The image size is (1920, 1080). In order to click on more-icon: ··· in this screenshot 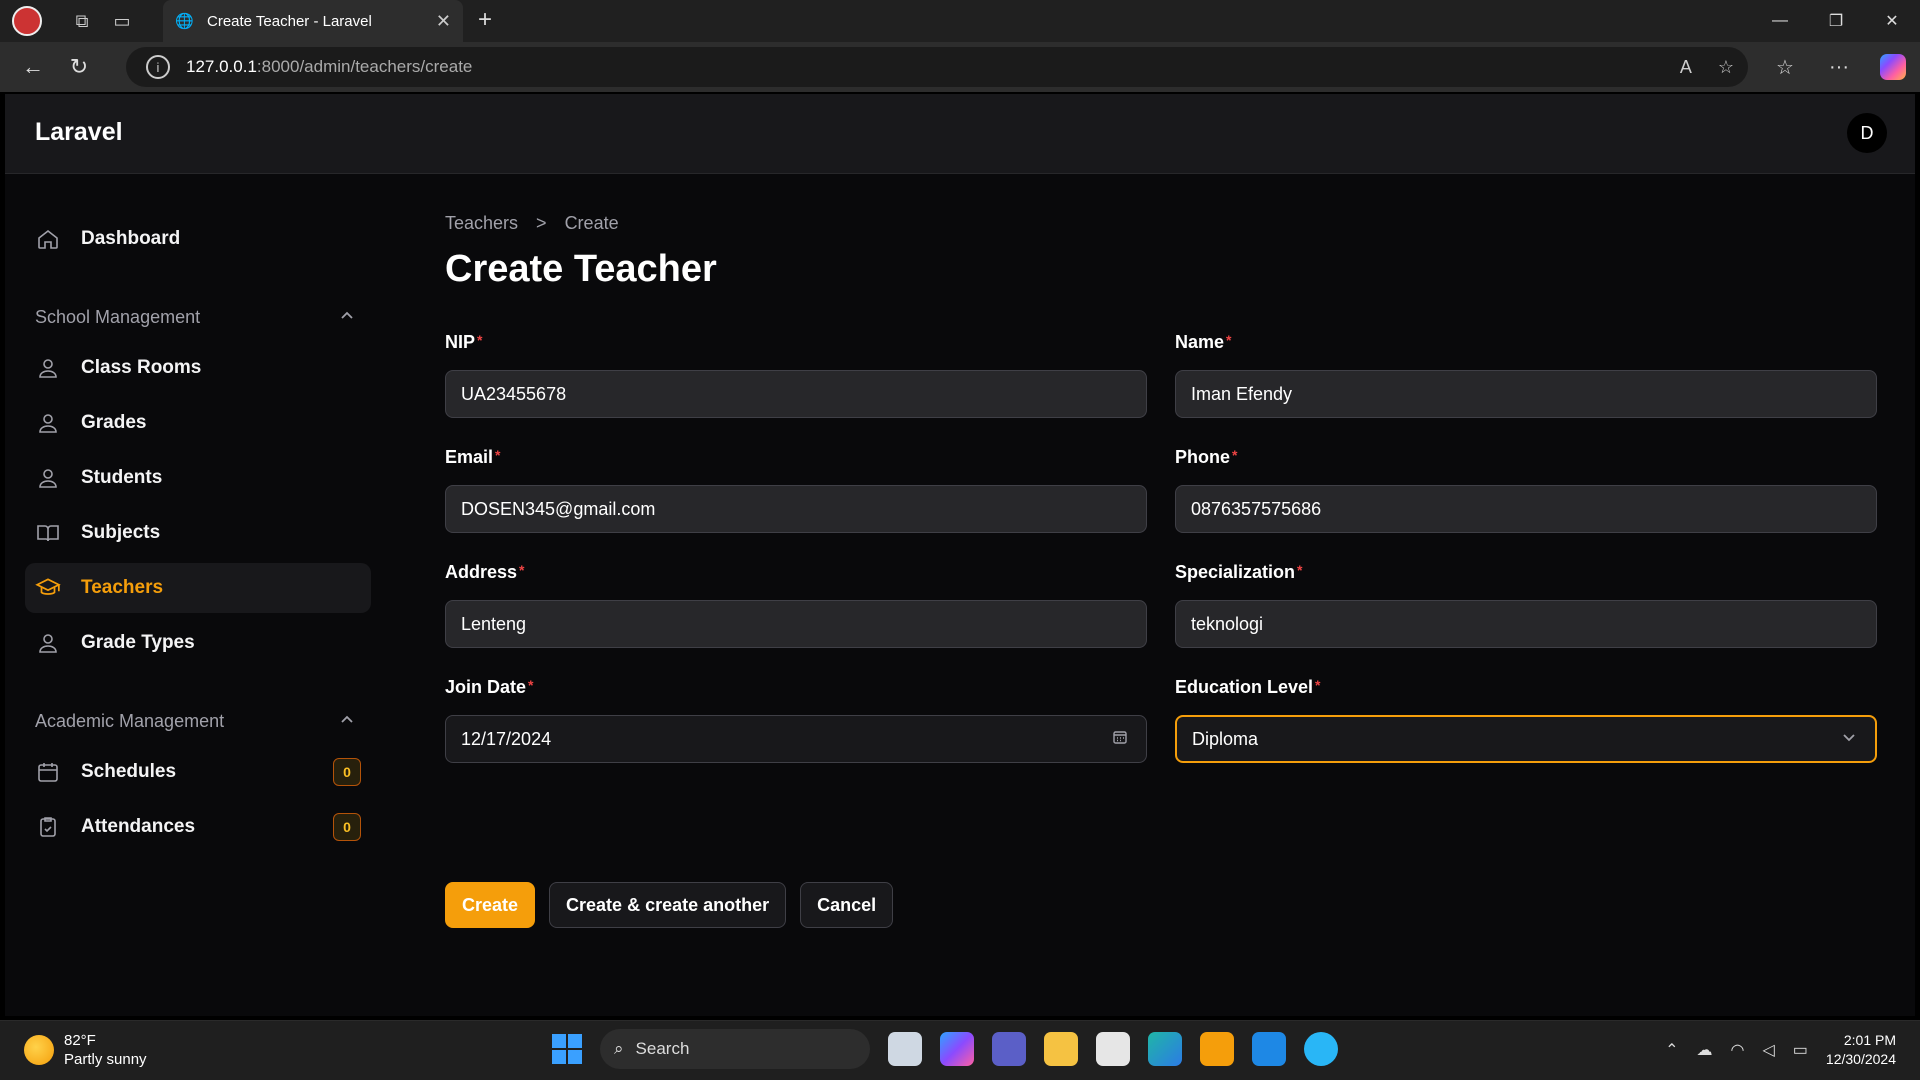, I will do `click(1839, 67)`.